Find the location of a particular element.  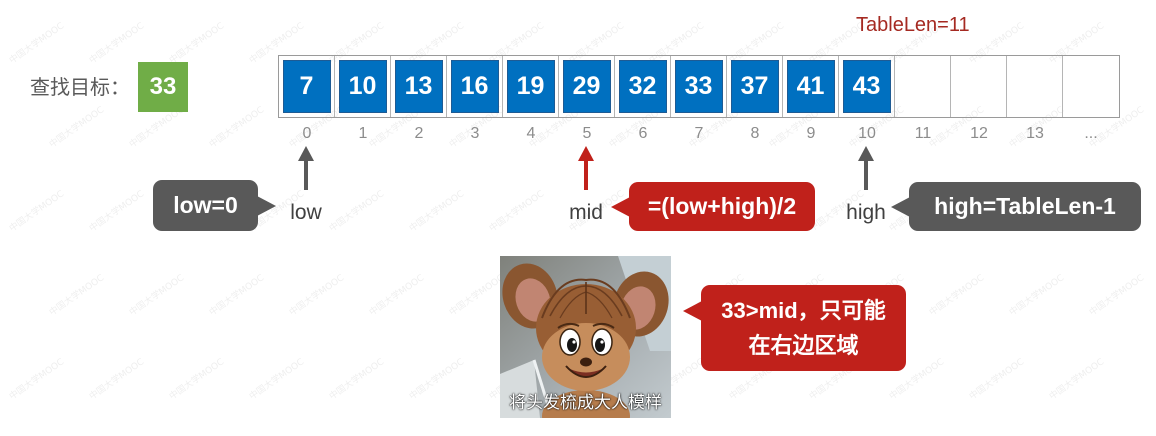

array-index-label: 13 is located at coordinates (1035, 133).